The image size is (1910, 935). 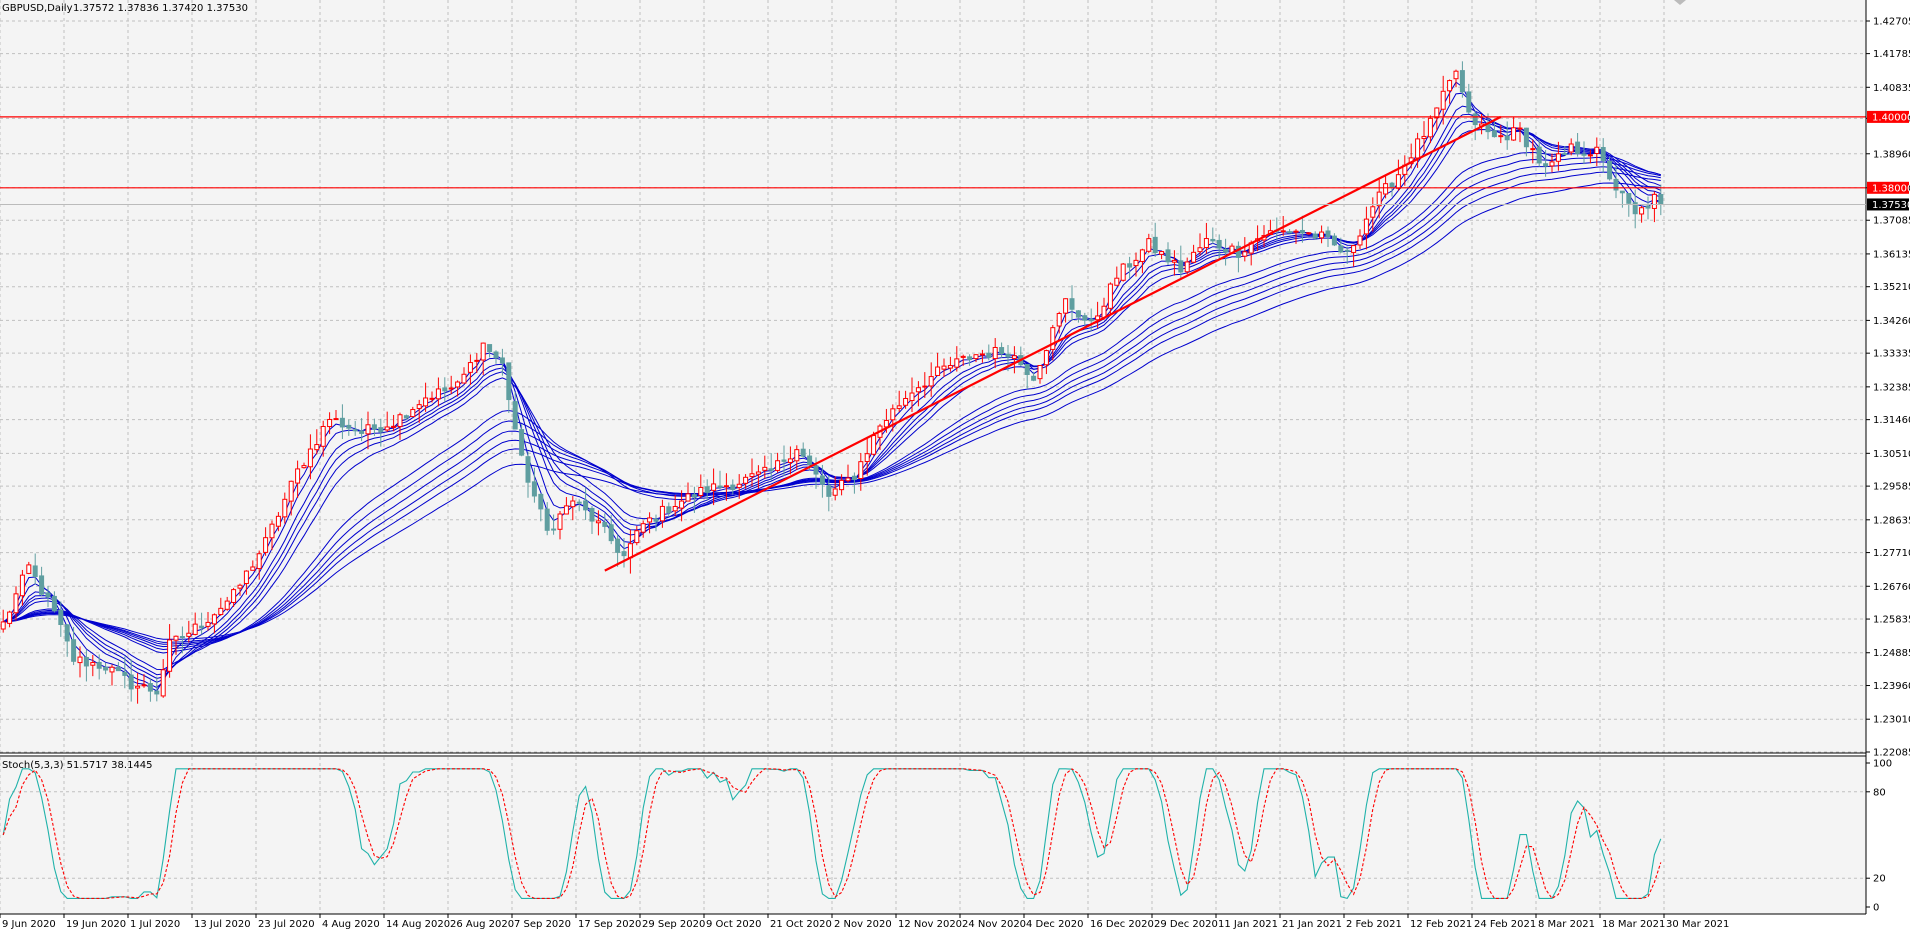 What do you see at coordinates (1891, 487) in the screenshot?
I see `price-axis-label: 1.29585` at bounding box center [1891, 487].